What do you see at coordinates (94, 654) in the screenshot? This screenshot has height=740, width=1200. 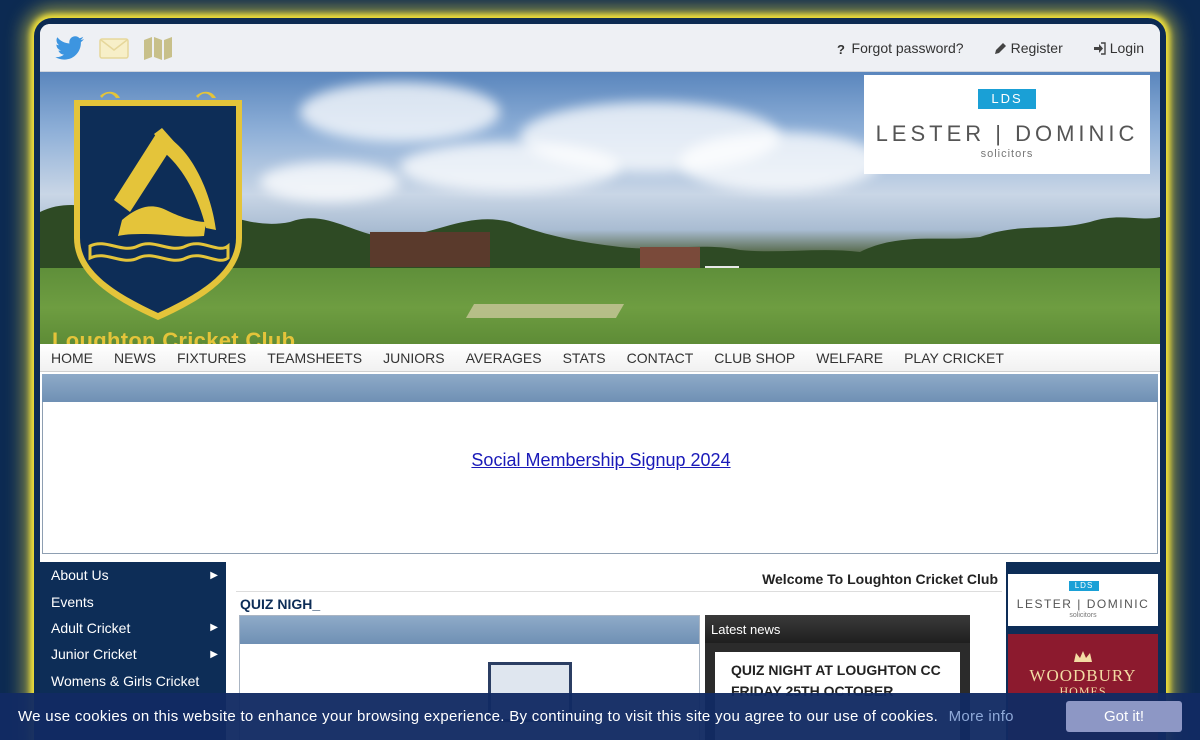 I see `sidebar-item-label: Junior Cricket` at bounding box center [94, 654].